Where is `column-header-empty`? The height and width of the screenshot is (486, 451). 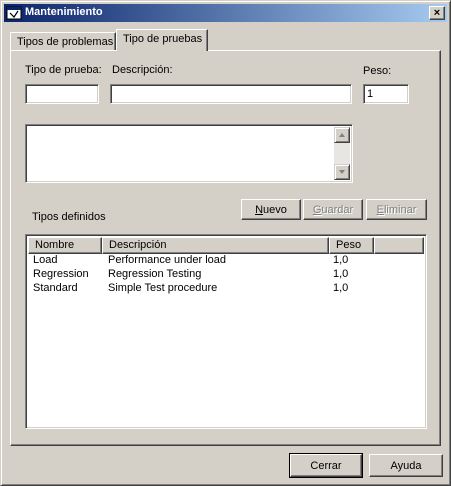
column-header-empty is located at coordinates (399, 245).